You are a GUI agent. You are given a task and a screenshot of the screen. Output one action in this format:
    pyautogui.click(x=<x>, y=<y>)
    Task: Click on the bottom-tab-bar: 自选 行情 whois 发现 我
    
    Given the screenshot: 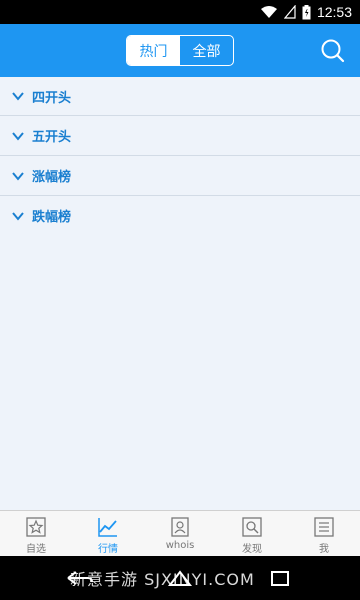 What is the action you would take?
    pyautogui.click(x=180, y=533)
    